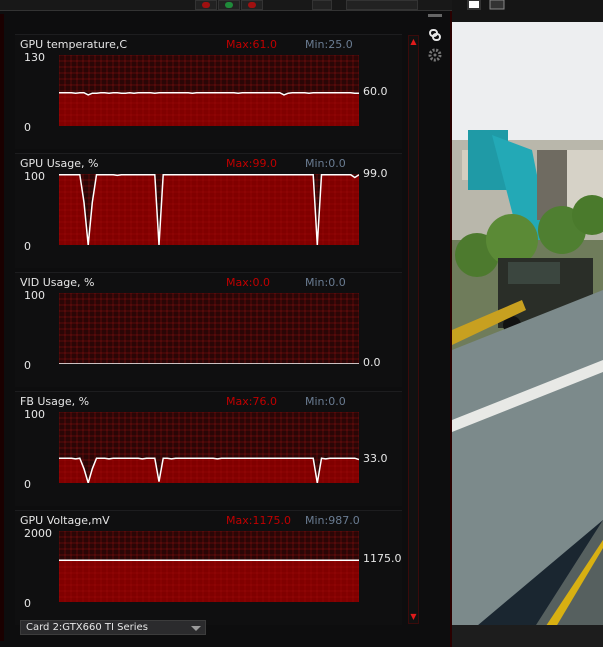 Image resolution: width=603 pixels, height=647 pixels. What do you see at coordinates (382, 559) in the screenshot?
I see `graph-current-value: 1175.0` at bounding box center [382, 559].